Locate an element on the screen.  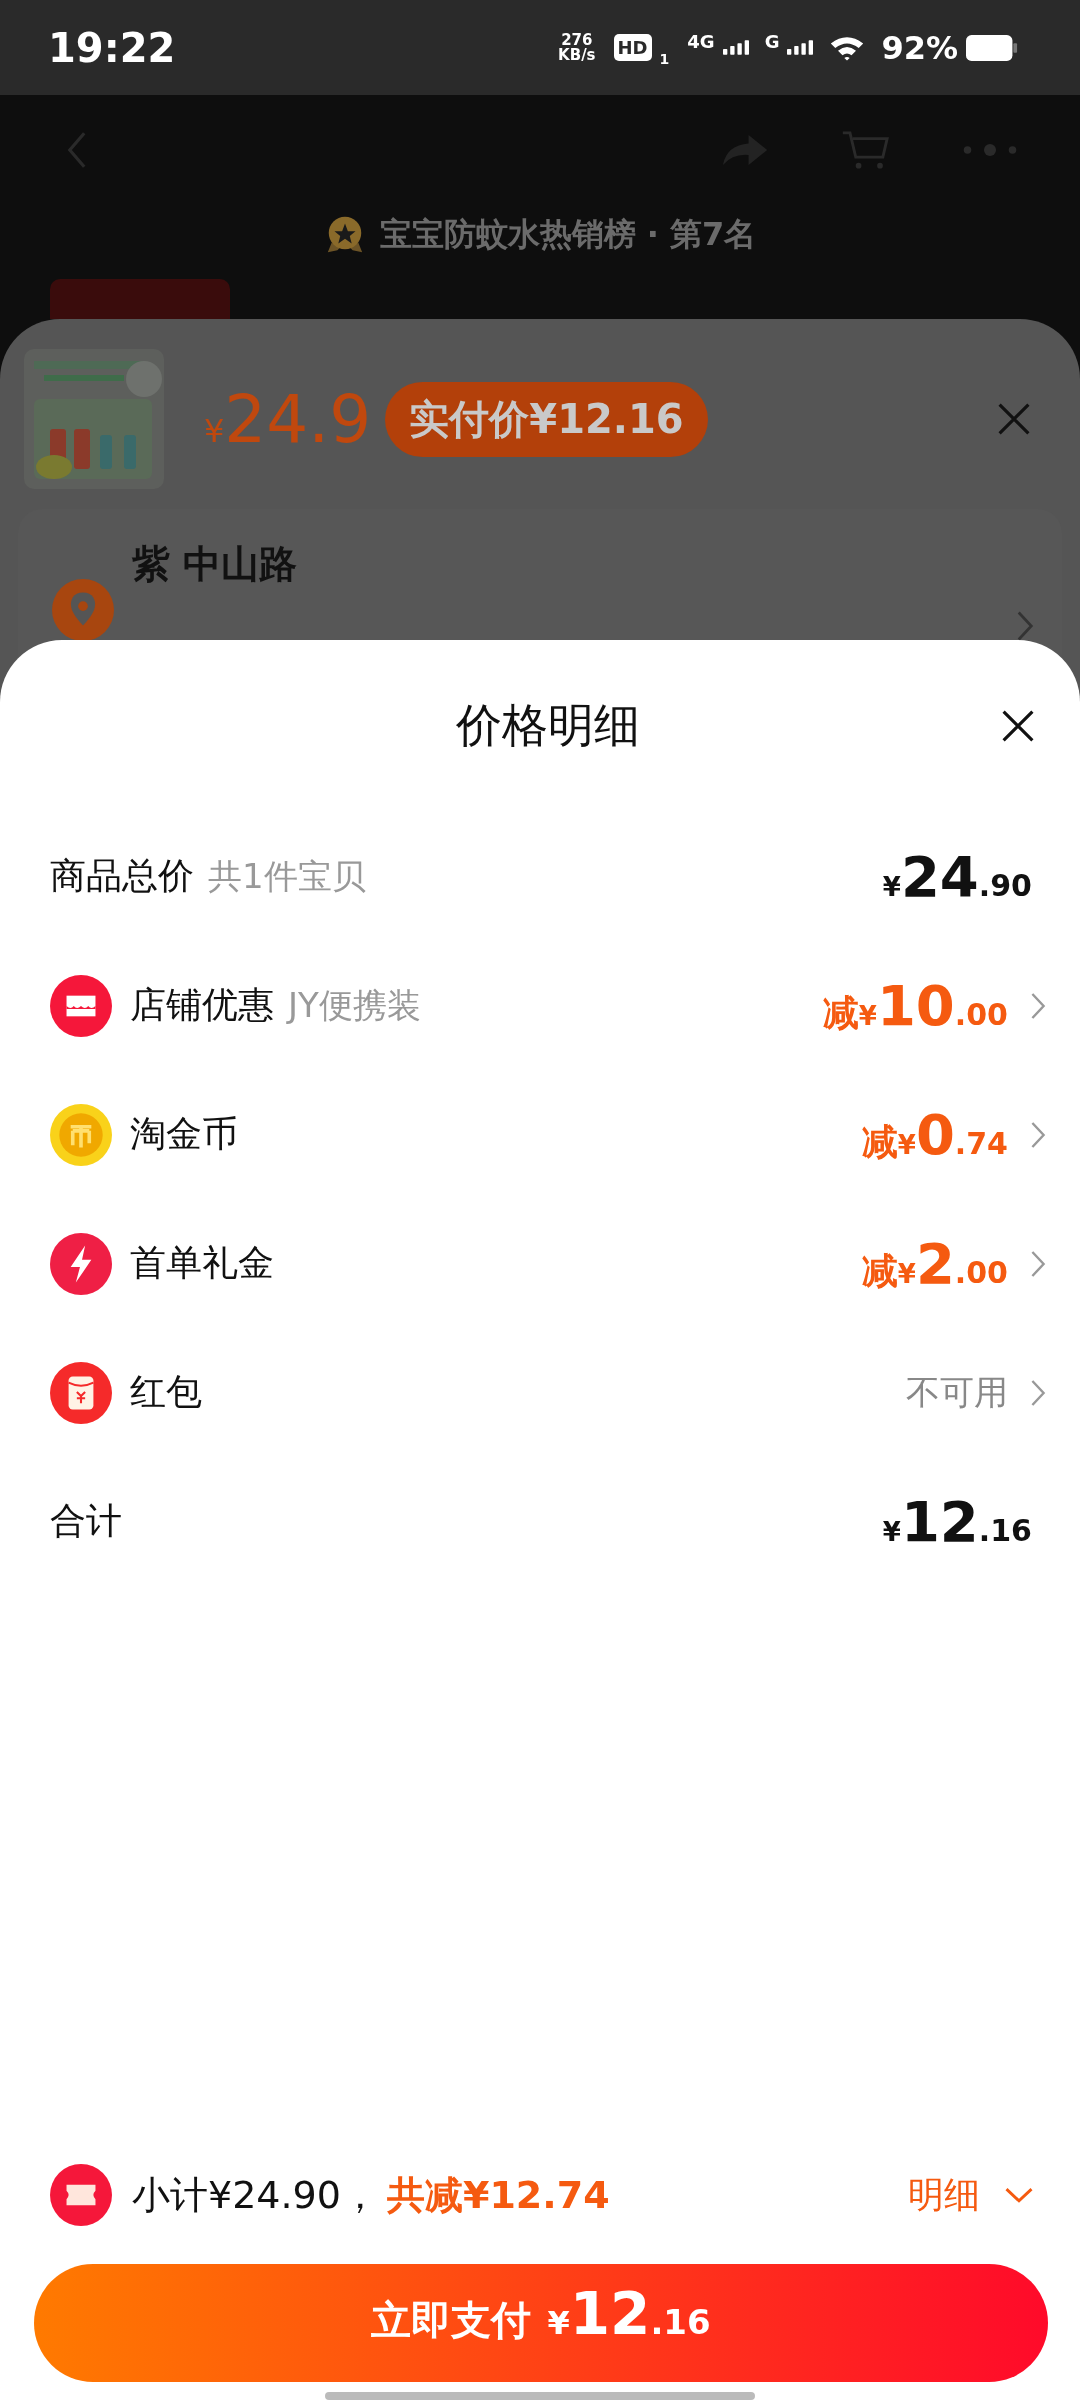
discount-total: 共减¥12.74 is located at coordinates (498, 2195).